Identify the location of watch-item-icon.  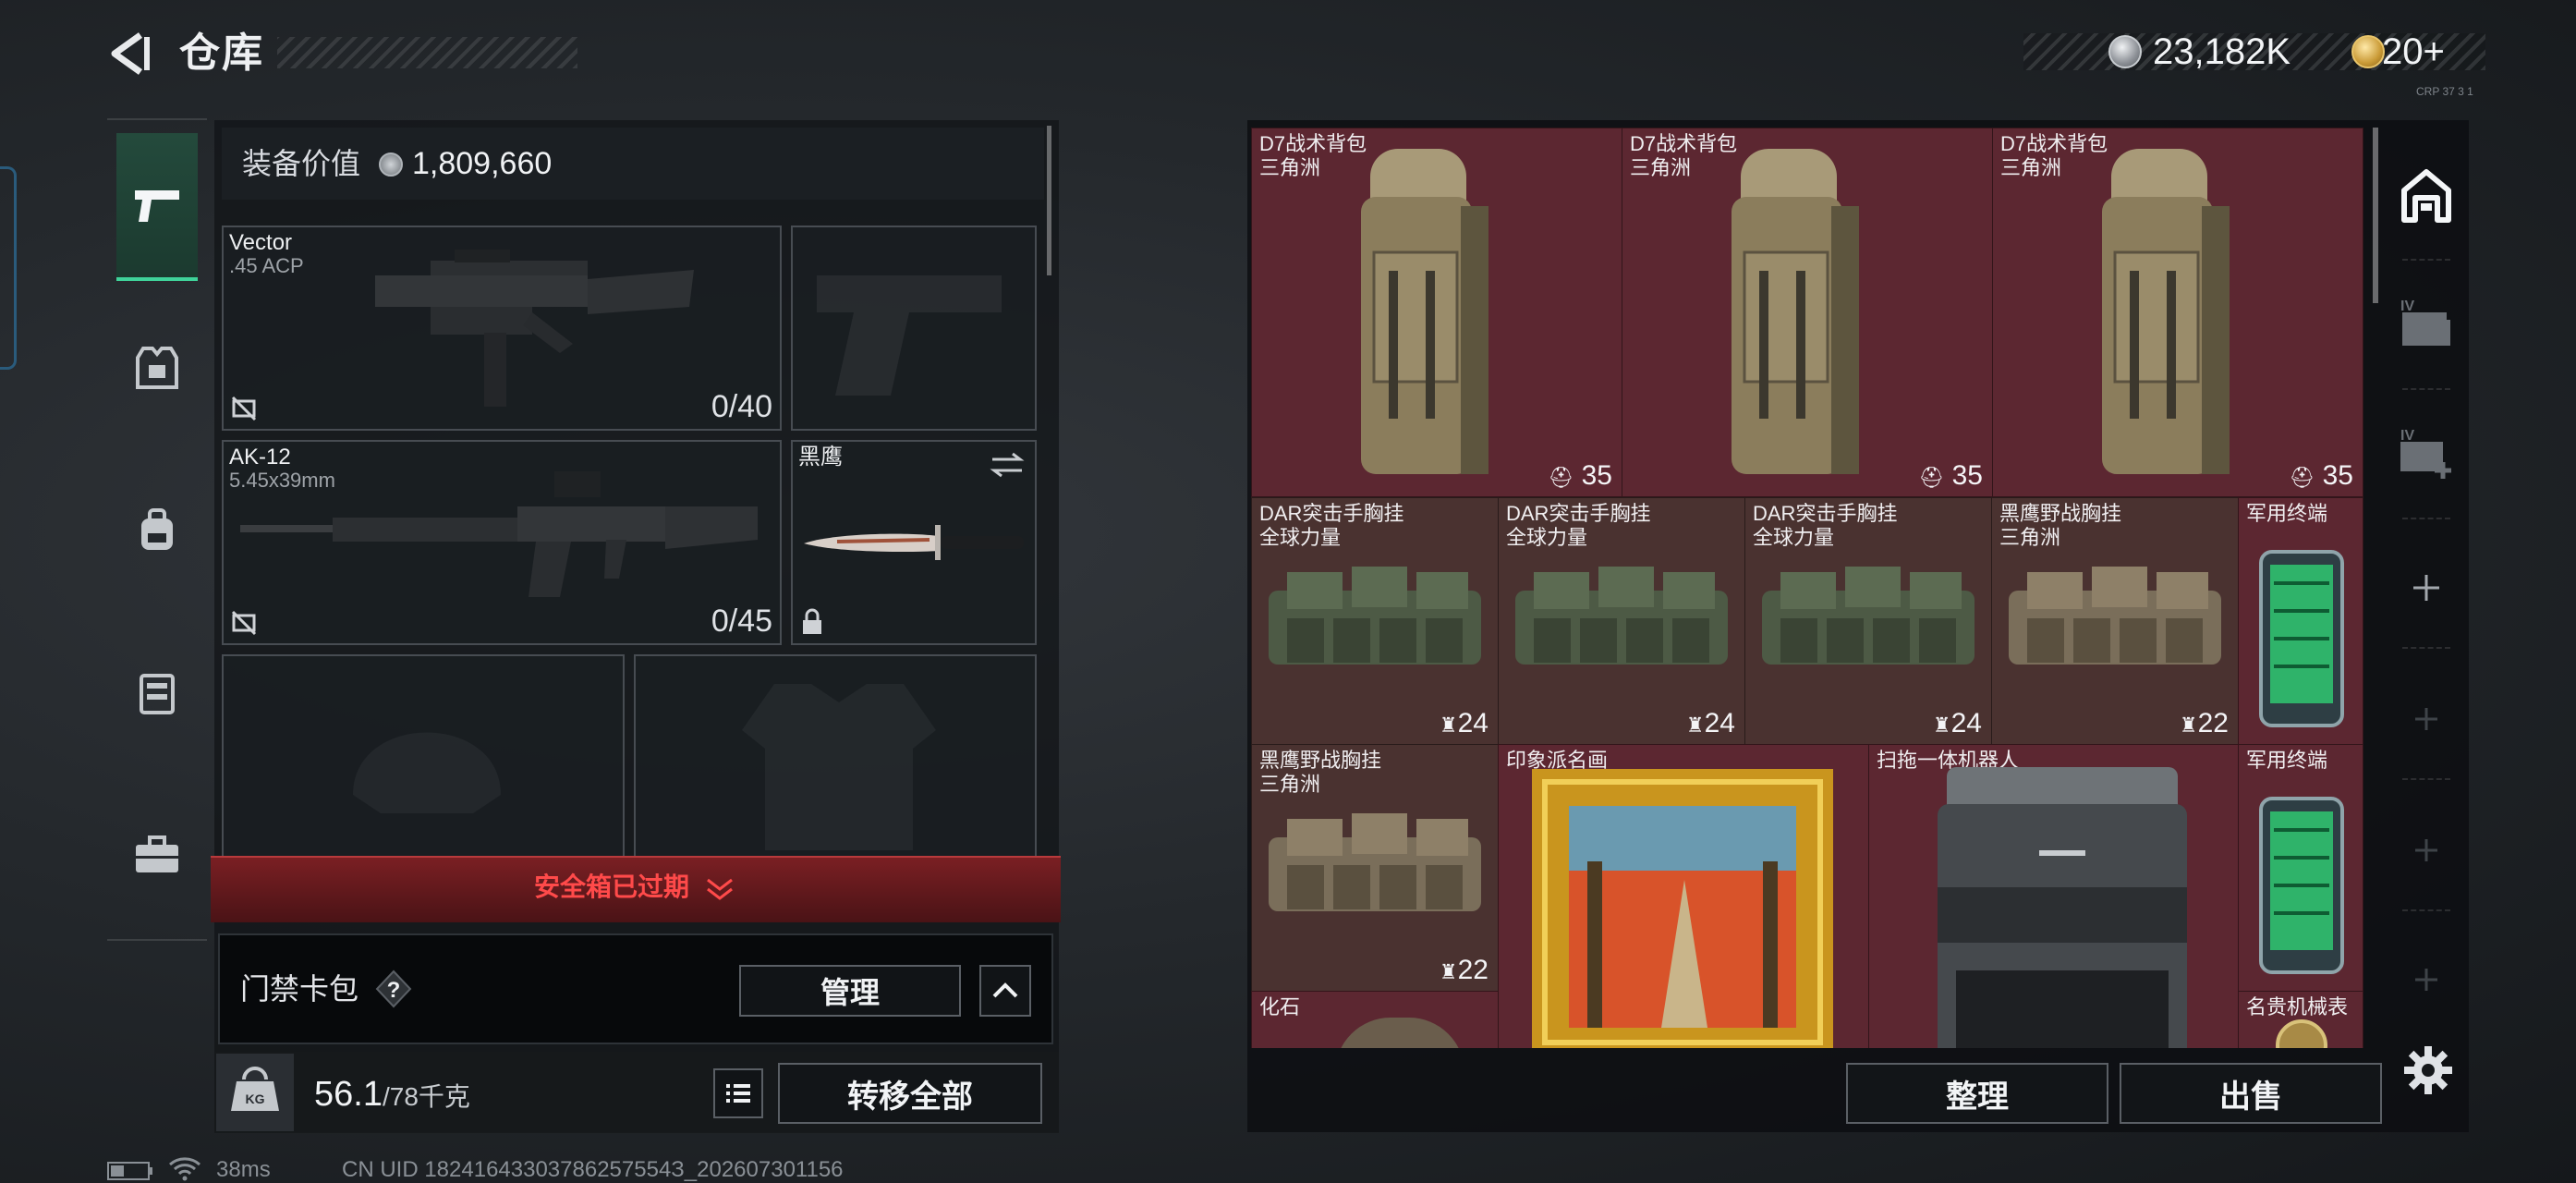
(2301, 1033).